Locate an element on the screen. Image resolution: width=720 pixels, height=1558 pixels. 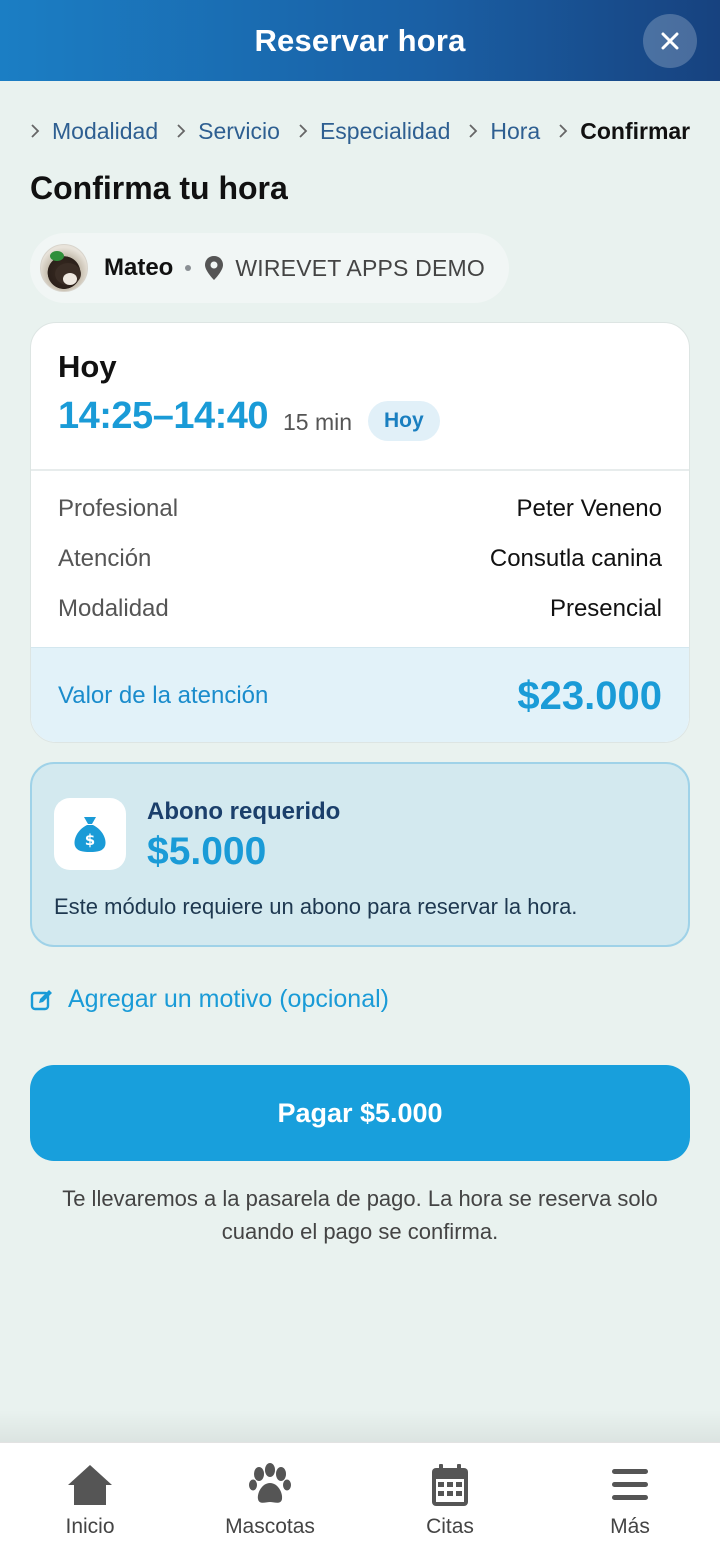
breadcrumb-item-hora: Hora is located at coordinates (502, 131).